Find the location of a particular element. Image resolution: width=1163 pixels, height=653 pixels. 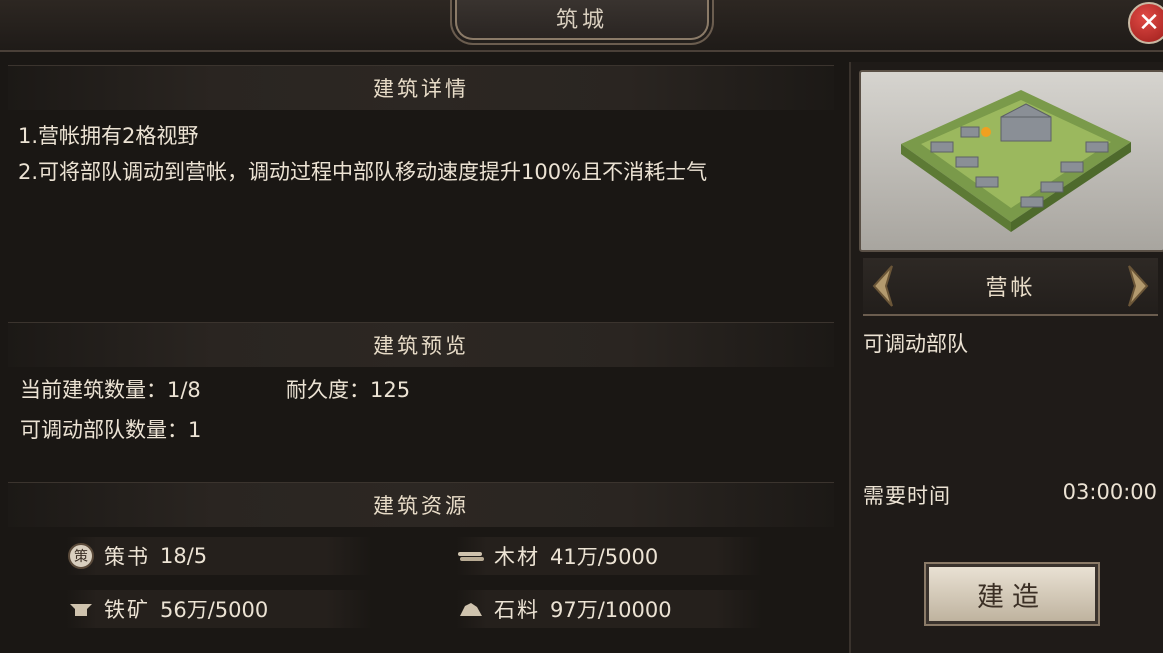

troop-count: 可调动部队数量：1 is located at coordinates (110, 430).